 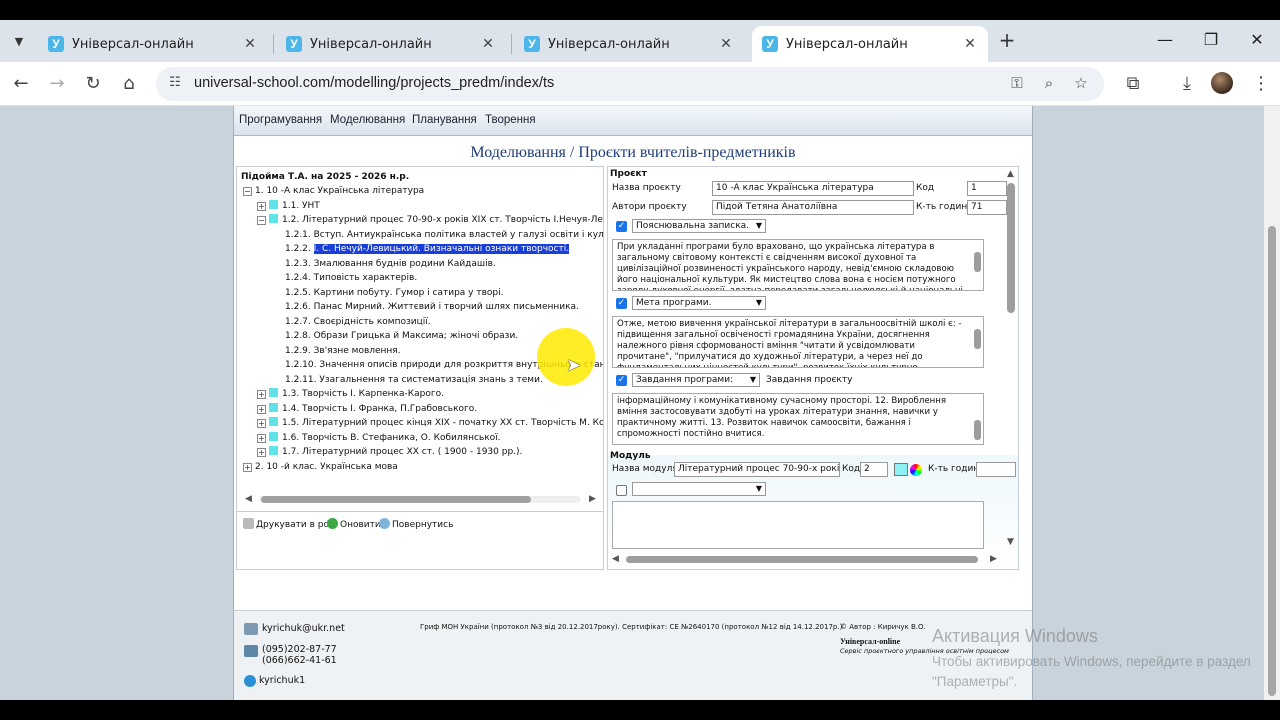 What do you see at coordinates (1049, 84) in the screenshot?
I see `zoom-icon: ⌕` at bounding box center [1049, 84].